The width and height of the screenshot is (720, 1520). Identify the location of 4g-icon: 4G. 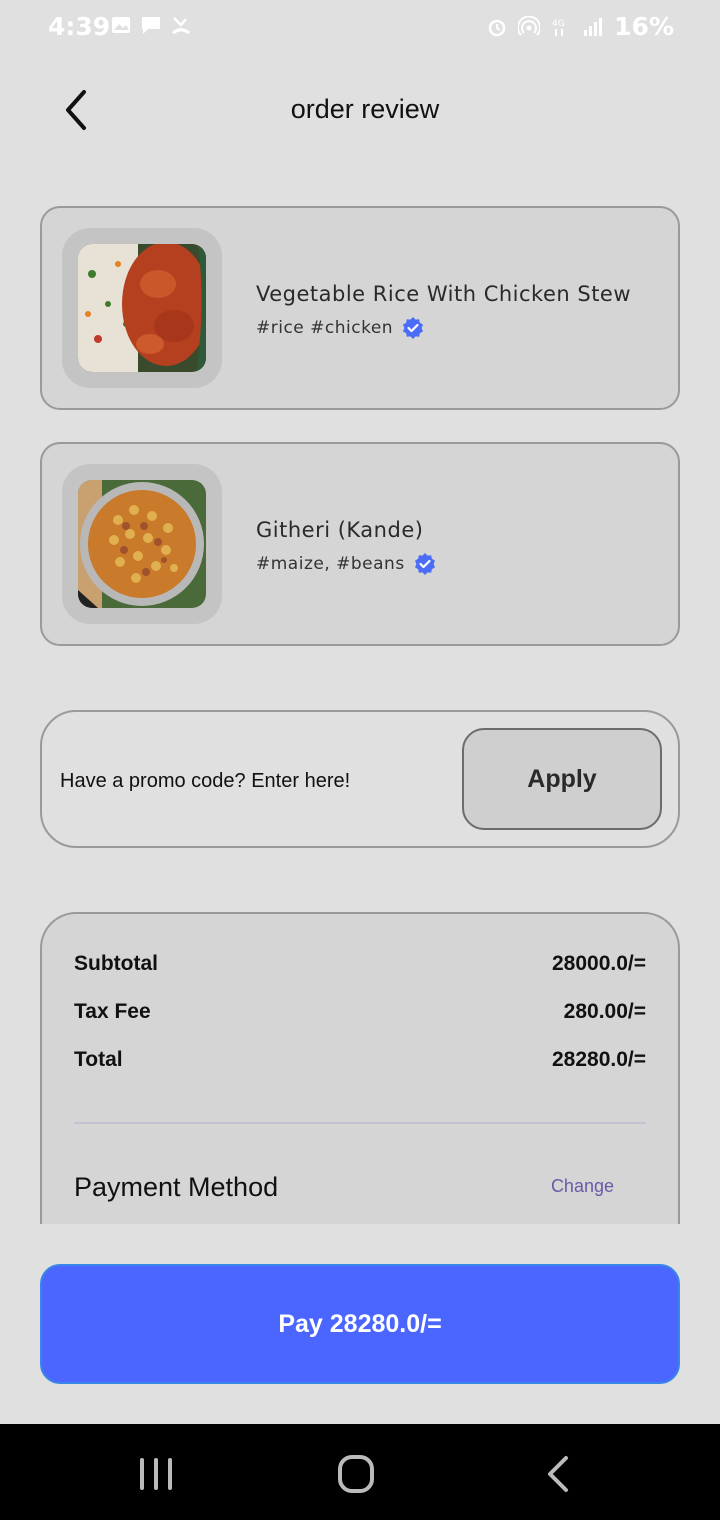
(558, 27).